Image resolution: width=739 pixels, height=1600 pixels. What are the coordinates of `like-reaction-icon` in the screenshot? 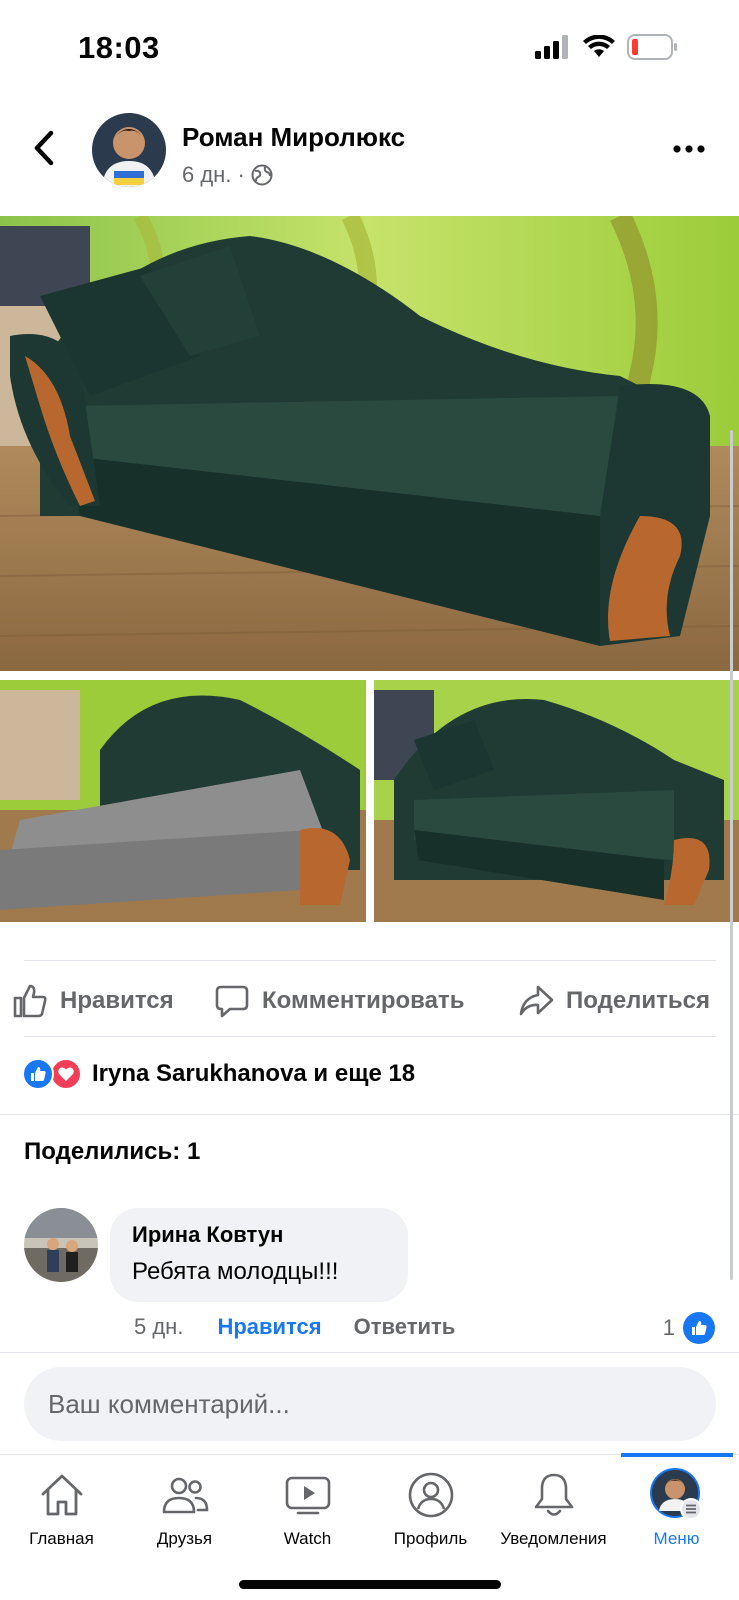 It's located at (38, 1074).